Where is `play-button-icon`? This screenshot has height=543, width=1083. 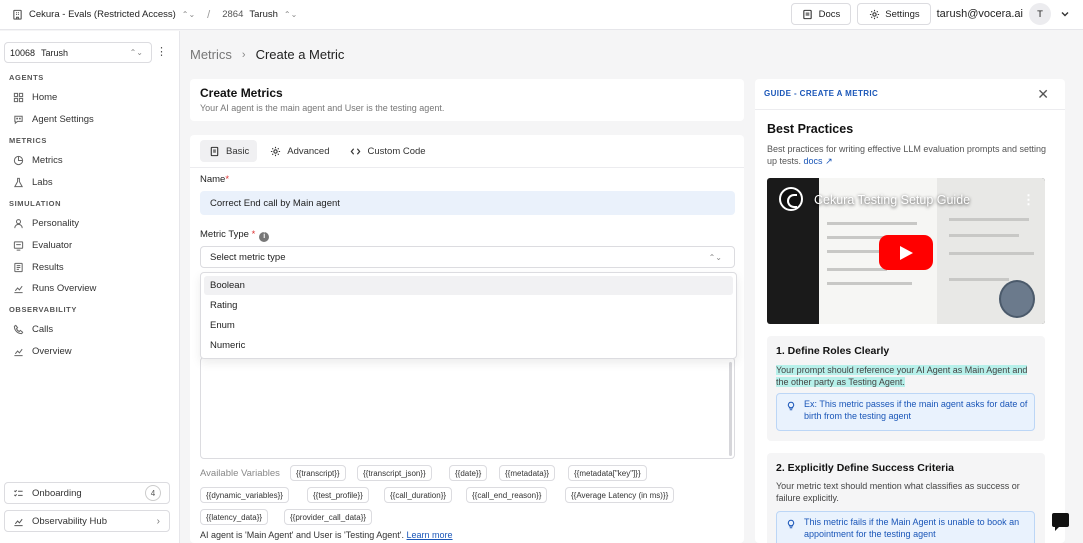
play-button-icon is located at coordinates (906, 252).